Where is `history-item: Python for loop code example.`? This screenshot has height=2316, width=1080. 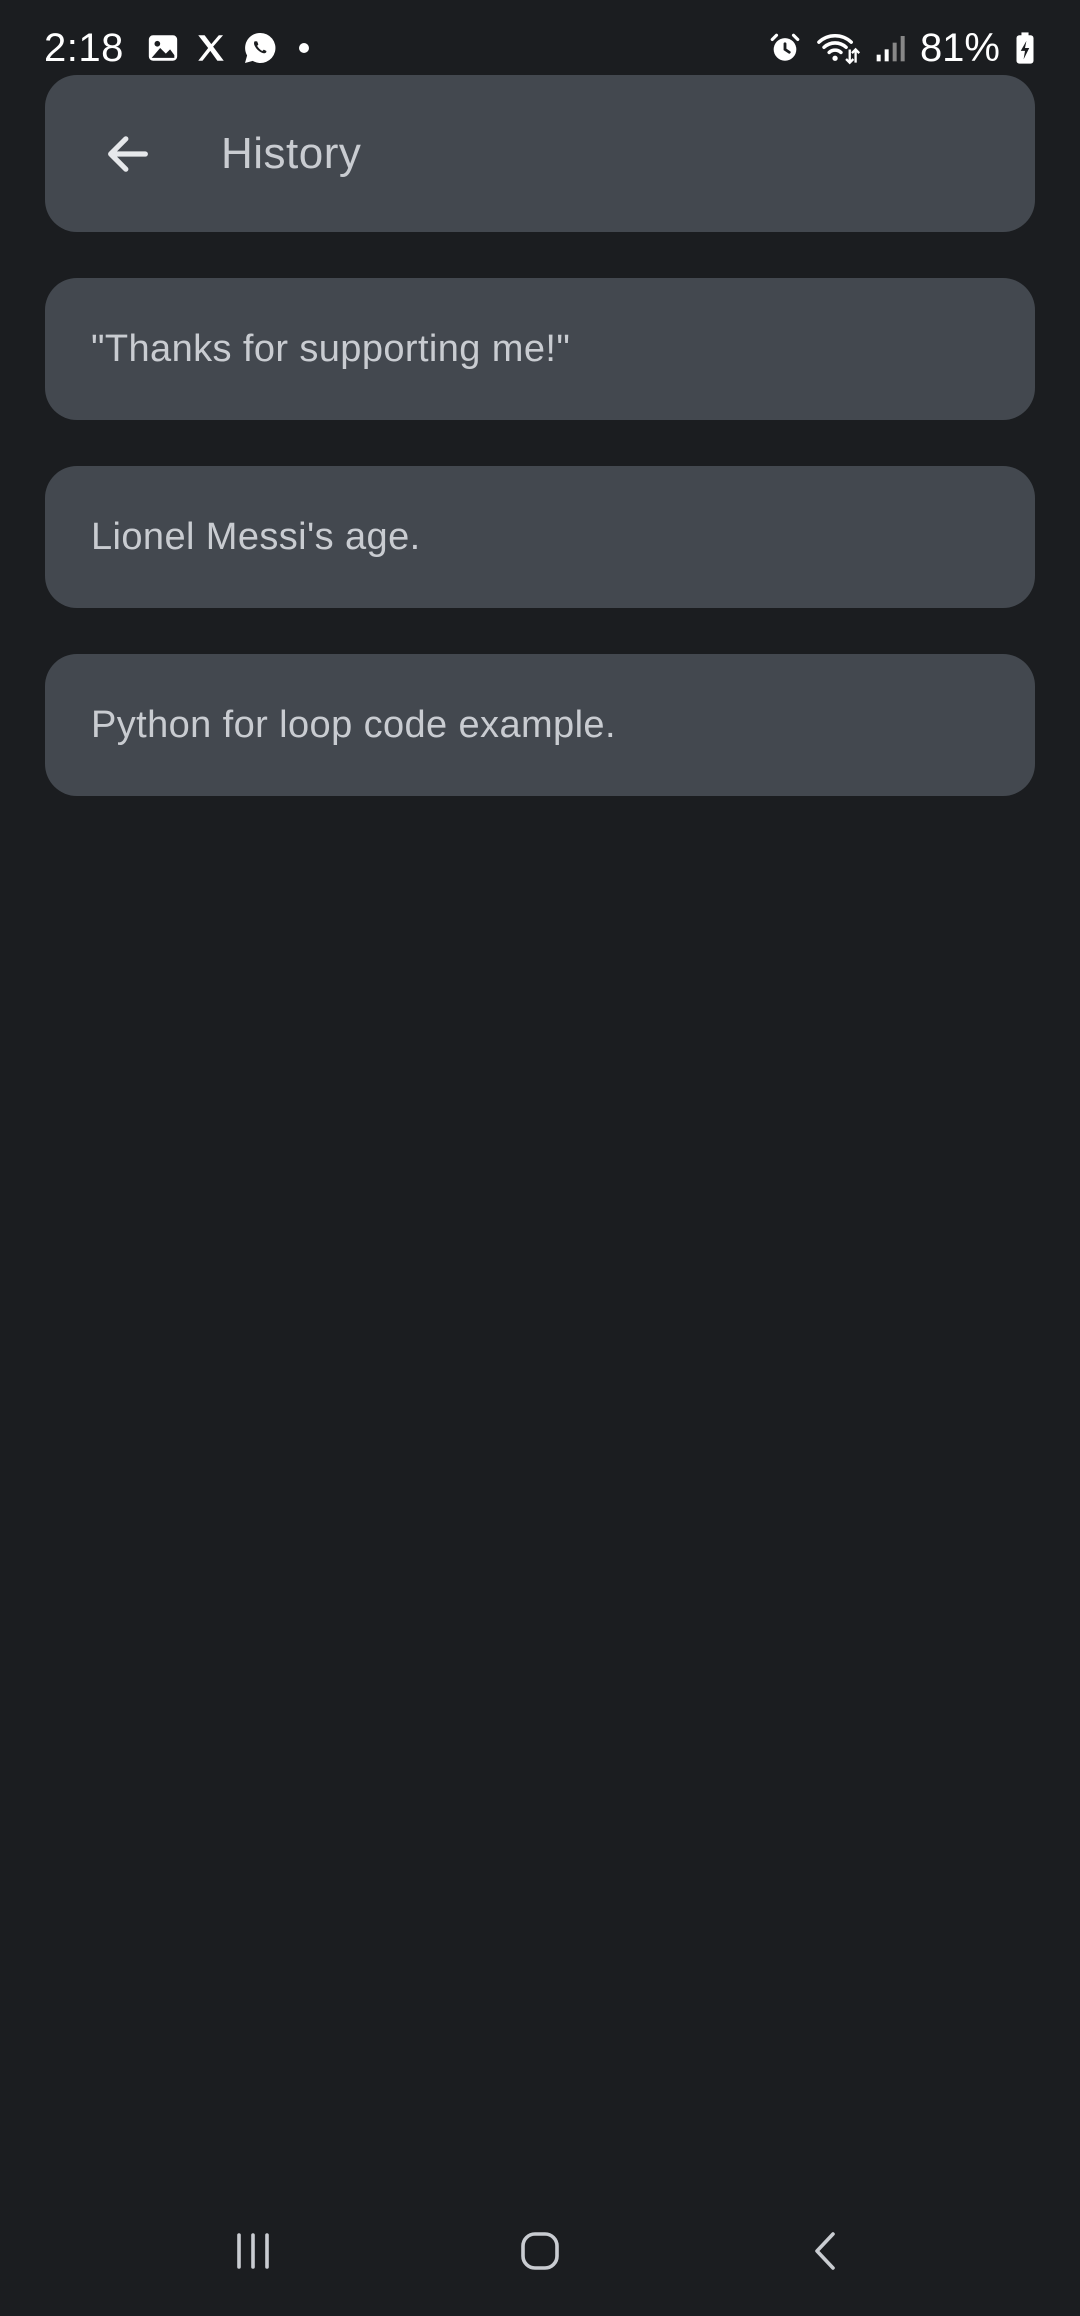
history-item: Python for loop code example. is located at coordinates (540, 725).